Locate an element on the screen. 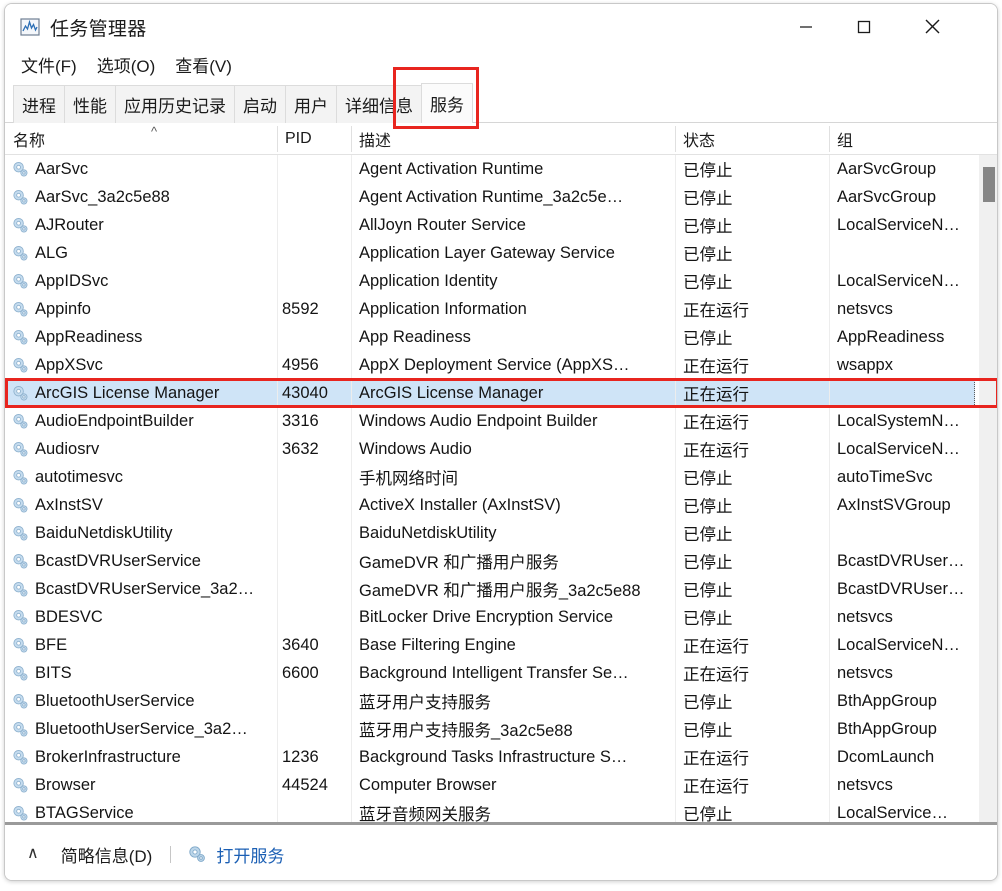  cell-group: AarSvcGroup is located at coordinates (902, 197).